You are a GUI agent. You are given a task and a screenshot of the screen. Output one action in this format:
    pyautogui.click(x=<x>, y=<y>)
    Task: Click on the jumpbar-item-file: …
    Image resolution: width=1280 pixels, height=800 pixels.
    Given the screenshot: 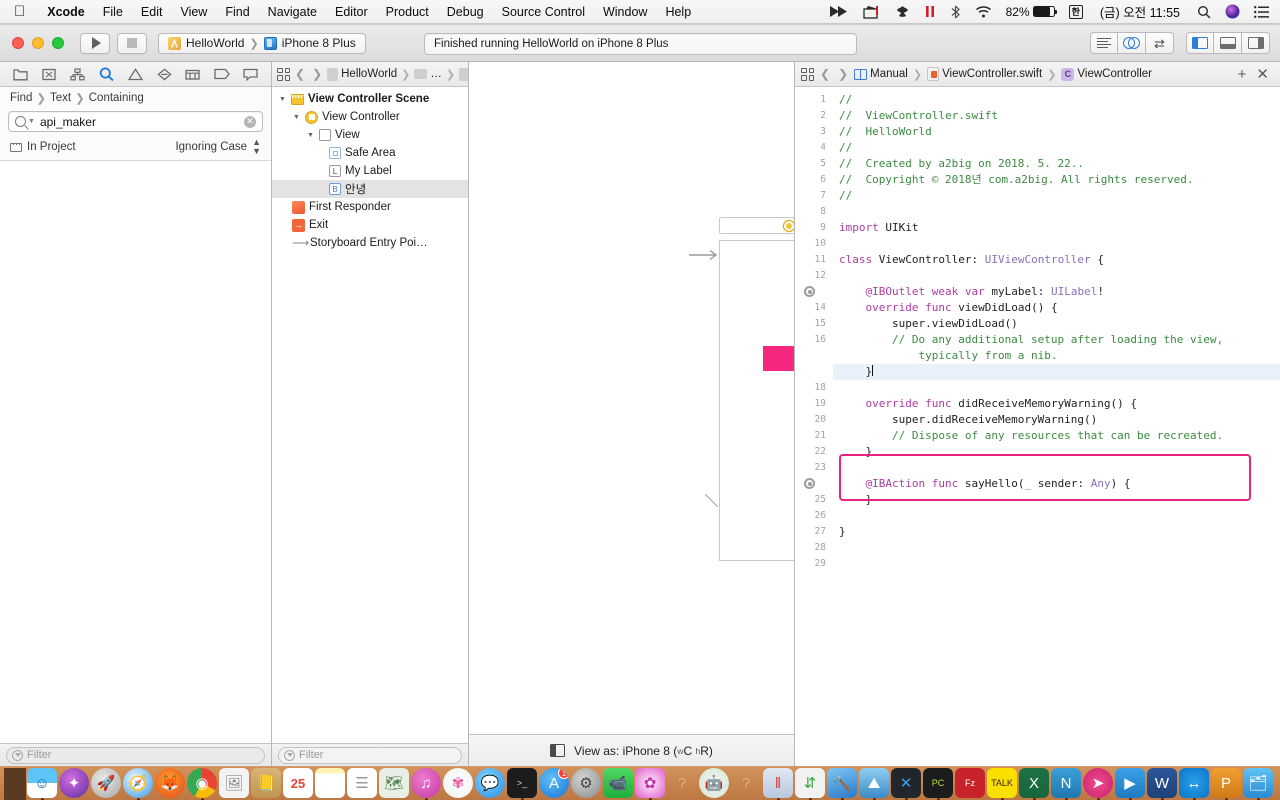 What is the action you would take?
    pyautogui.click(x=463, y=74)
    